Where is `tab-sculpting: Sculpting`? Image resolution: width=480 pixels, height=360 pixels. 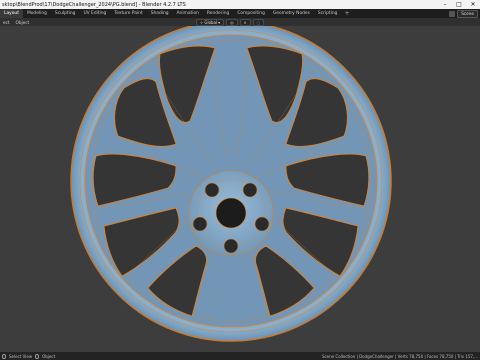
tab-sculpting: Sculpting is located at coordinates (65, 13).